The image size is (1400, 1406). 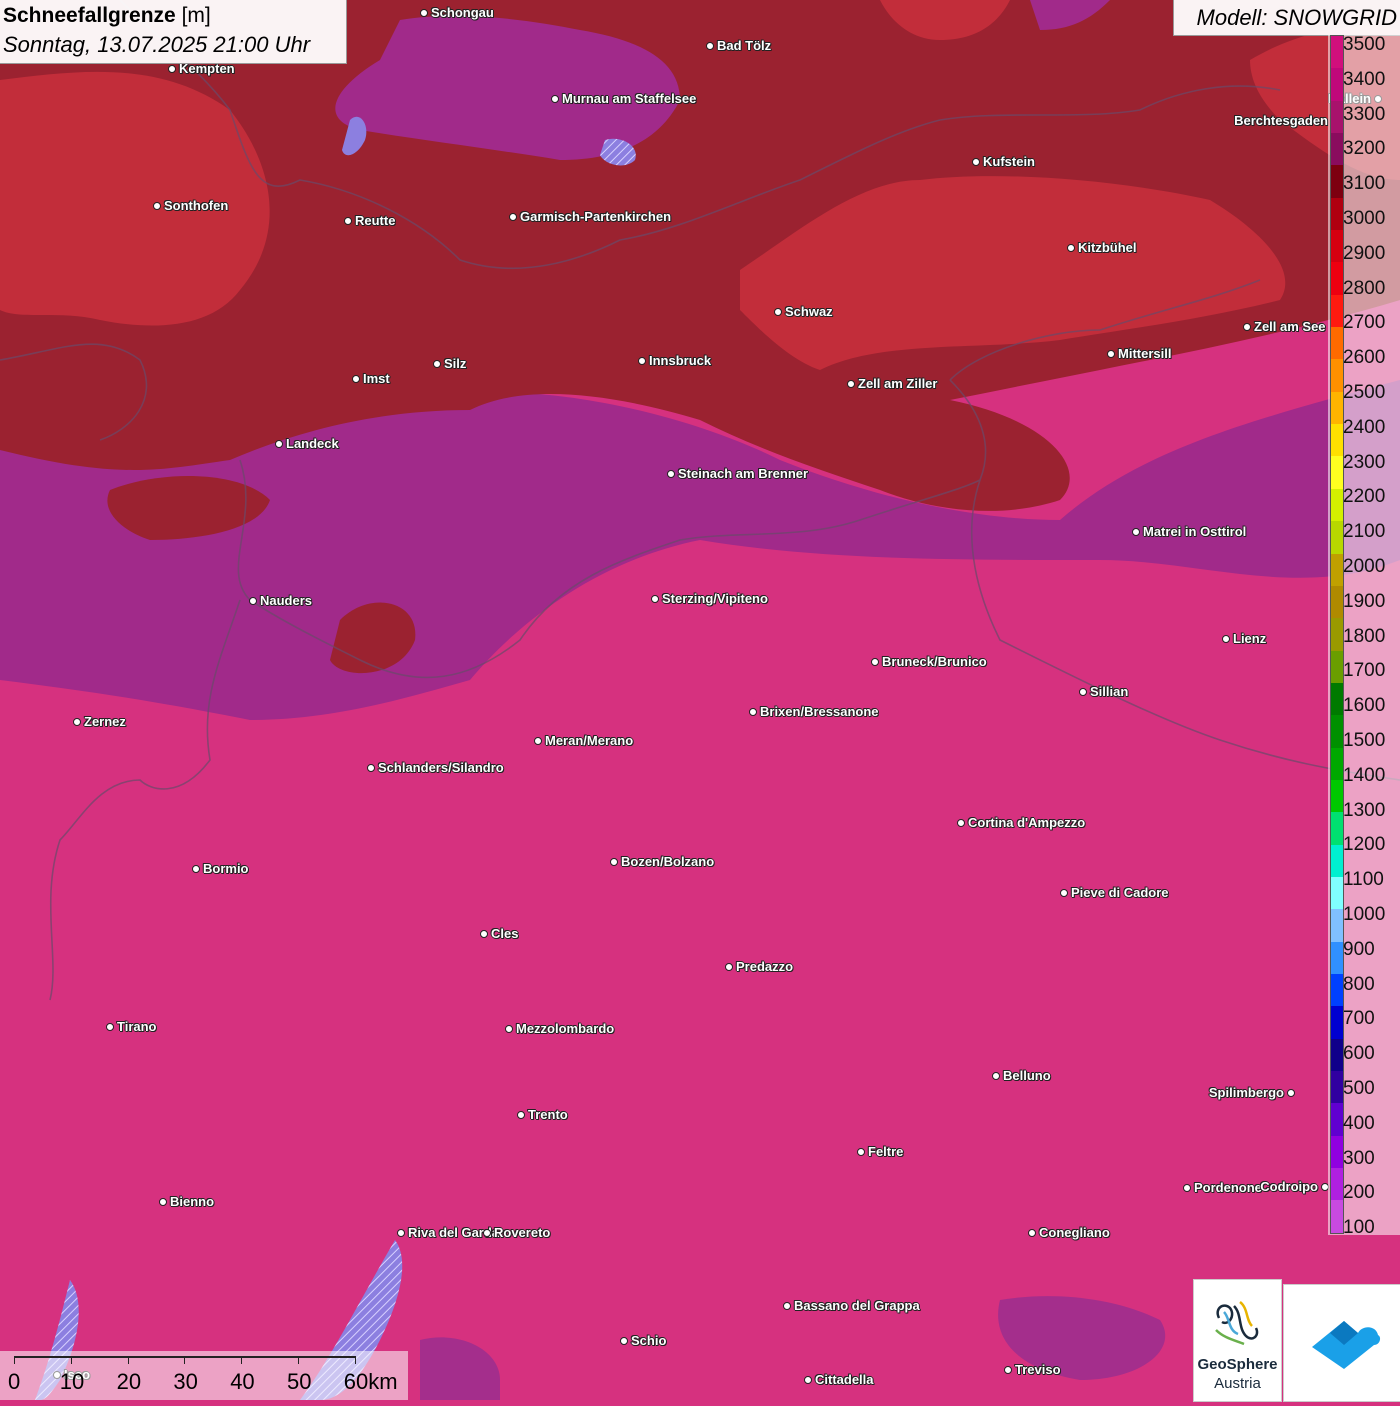 I want to click on legend-label: 2500, so click(x=1364, y=392).